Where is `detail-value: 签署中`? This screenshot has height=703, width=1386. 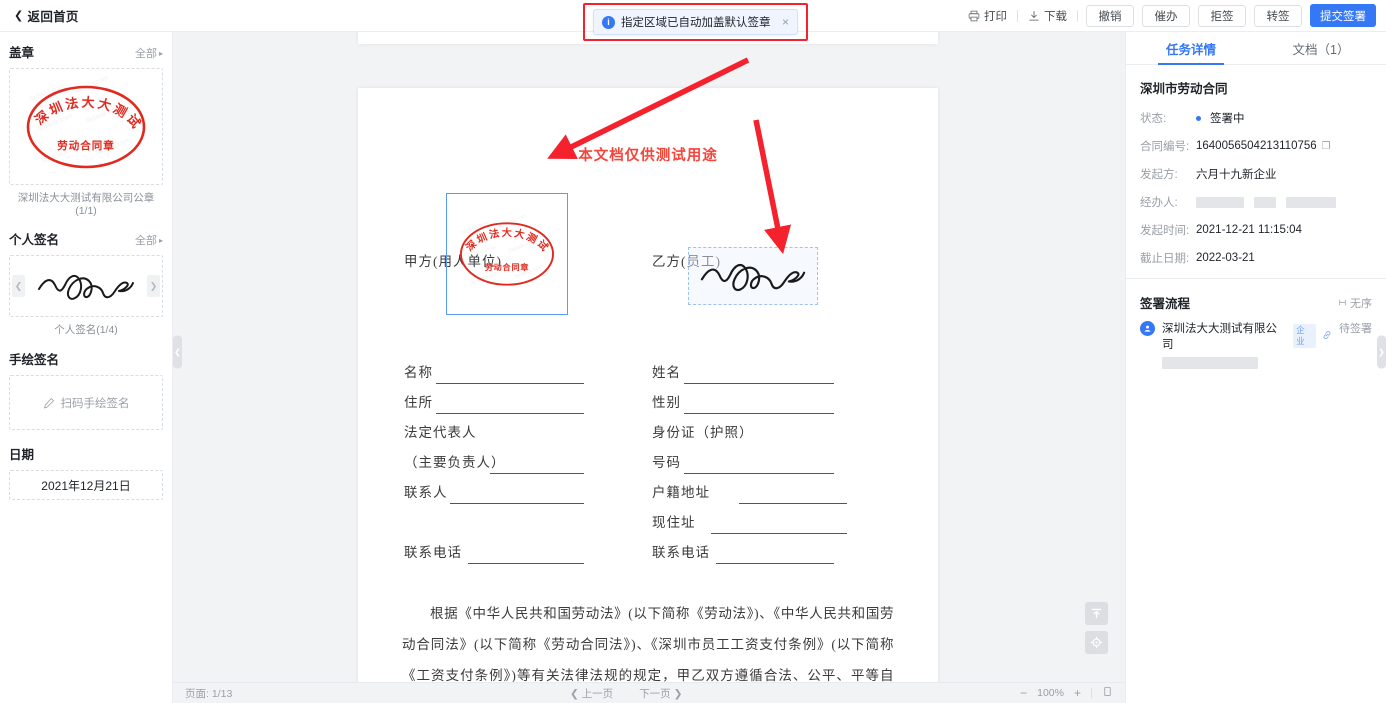
detail-value: 签署中 is located at coordinates (1220, 118).